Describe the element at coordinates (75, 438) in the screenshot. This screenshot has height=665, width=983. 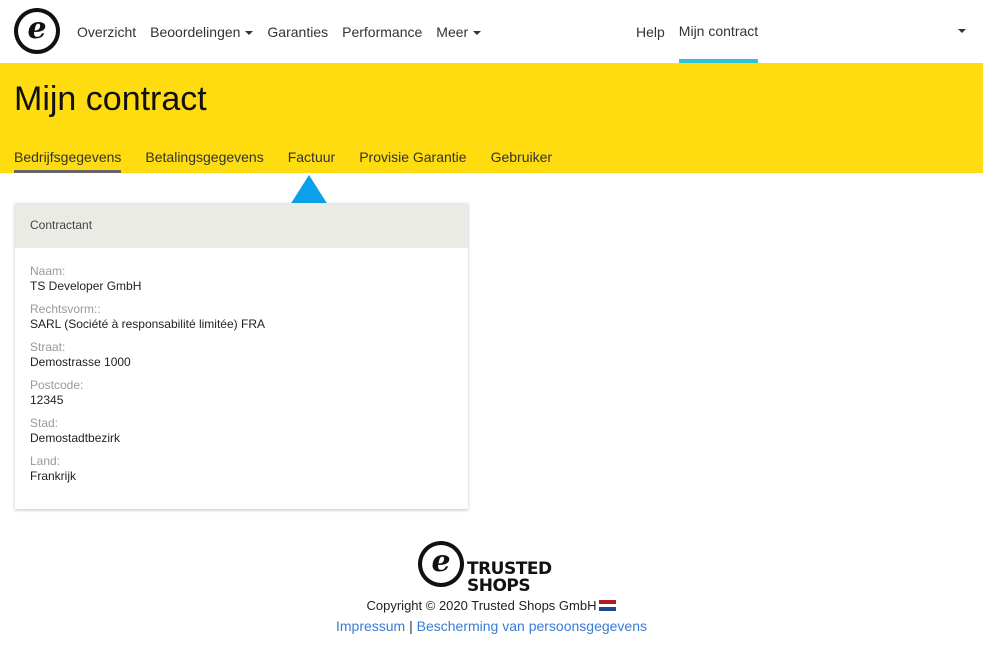
I see `field-value: Demostadtbezirk` at that location.